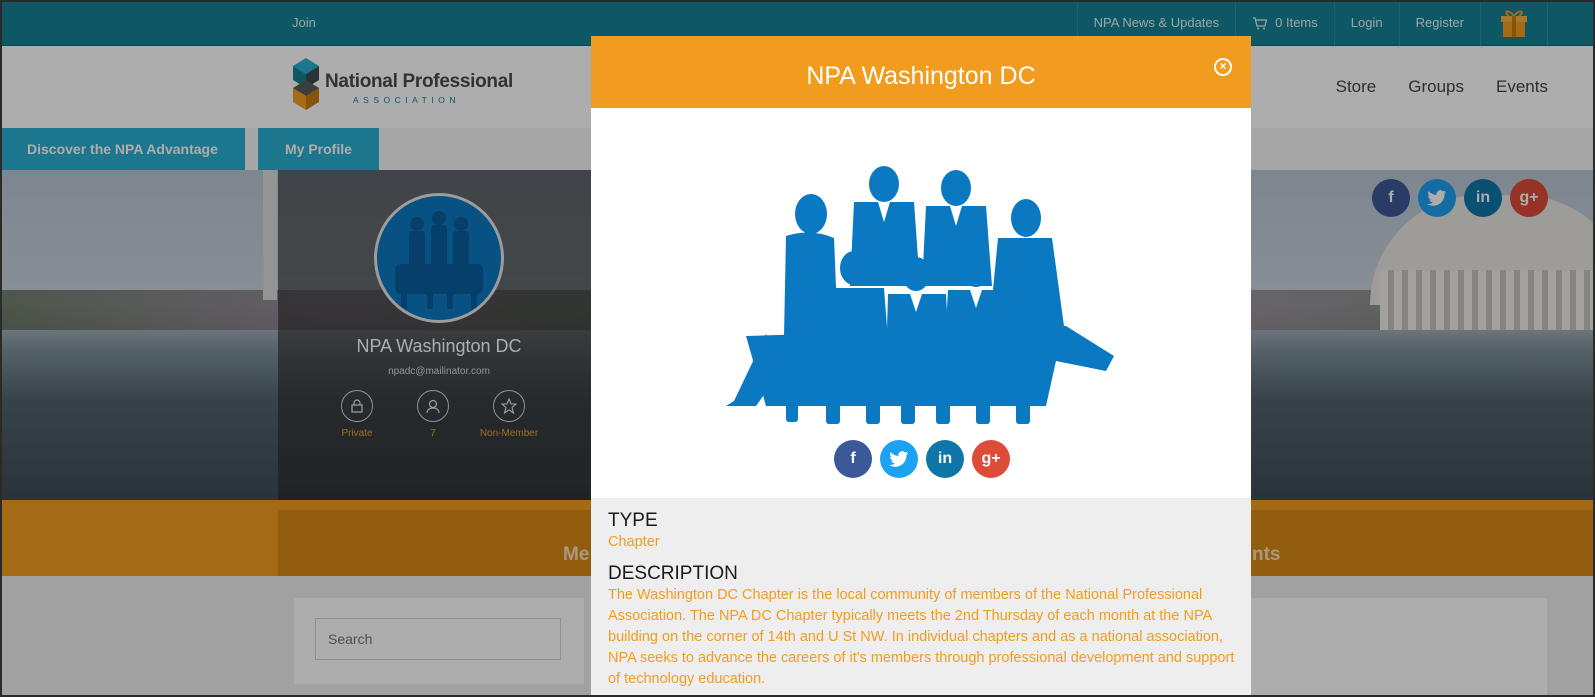  I want to click on linkedin-icon: in, so click(945, 459).